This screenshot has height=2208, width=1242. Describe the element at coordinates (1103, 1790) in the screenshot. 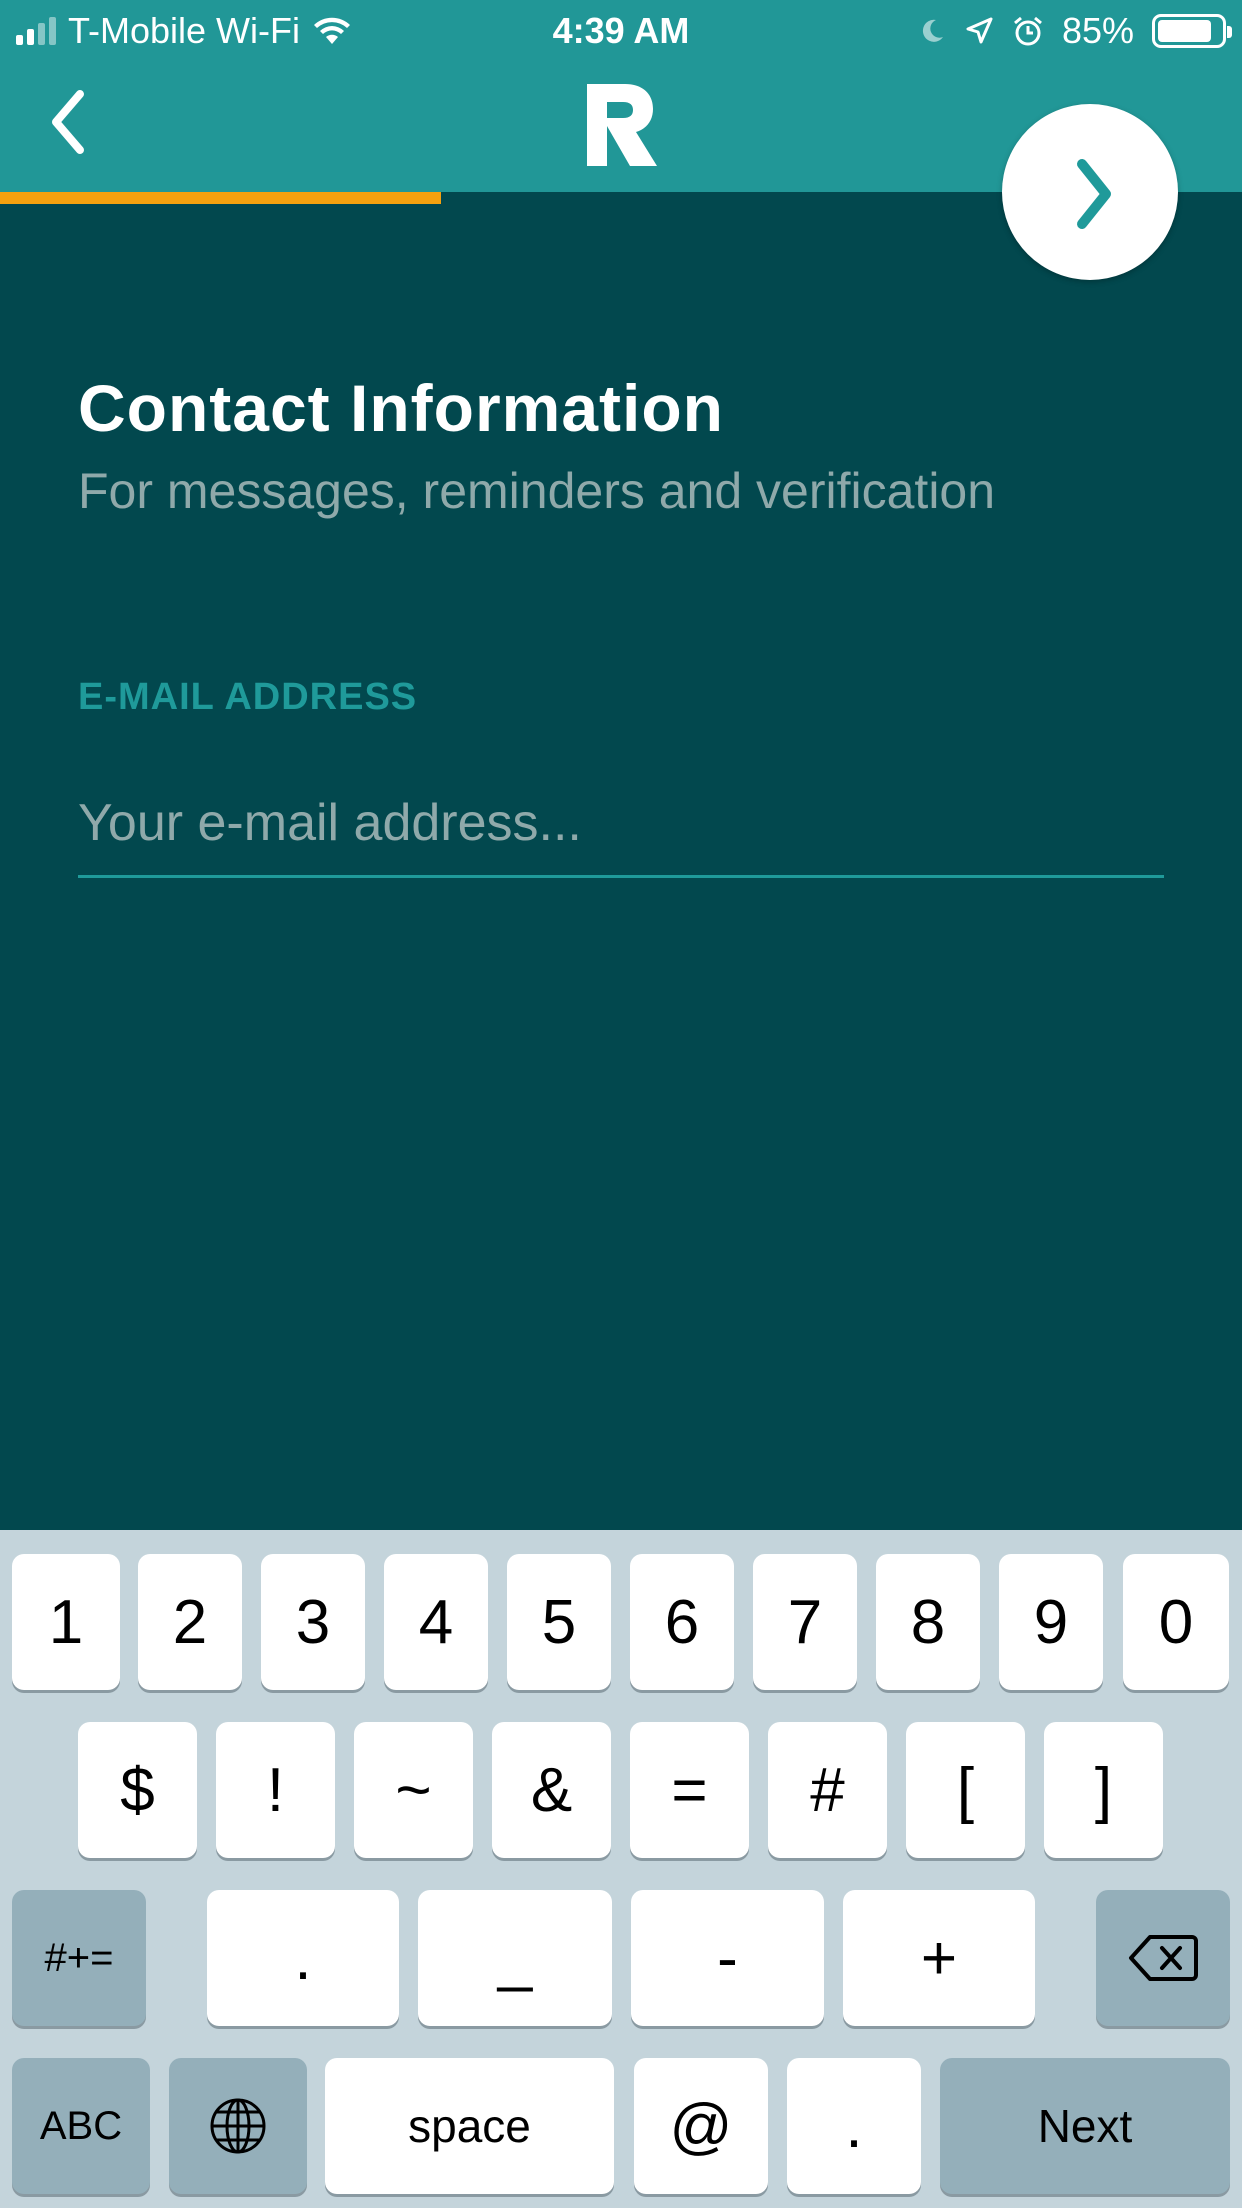

I see `key-right-bracket: ]` at that location.